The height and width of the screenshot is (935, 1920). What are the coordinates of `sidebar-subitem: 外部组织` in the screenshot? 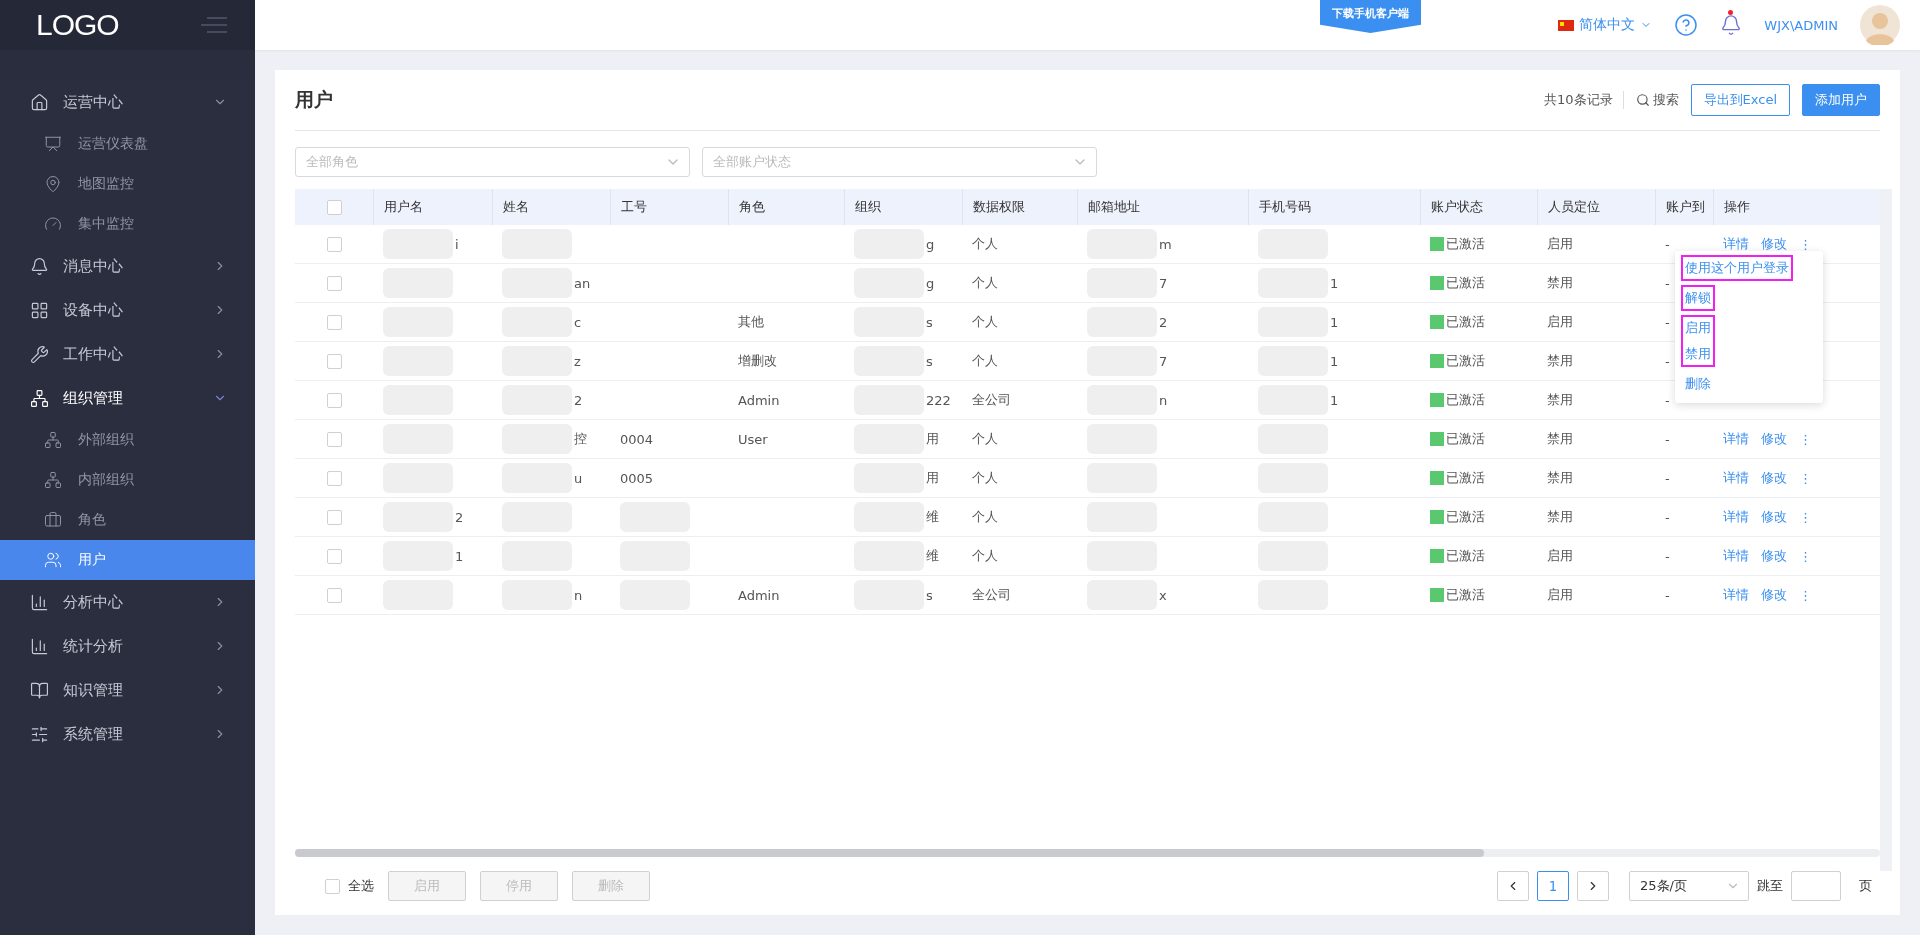 It's located at (127, 440).